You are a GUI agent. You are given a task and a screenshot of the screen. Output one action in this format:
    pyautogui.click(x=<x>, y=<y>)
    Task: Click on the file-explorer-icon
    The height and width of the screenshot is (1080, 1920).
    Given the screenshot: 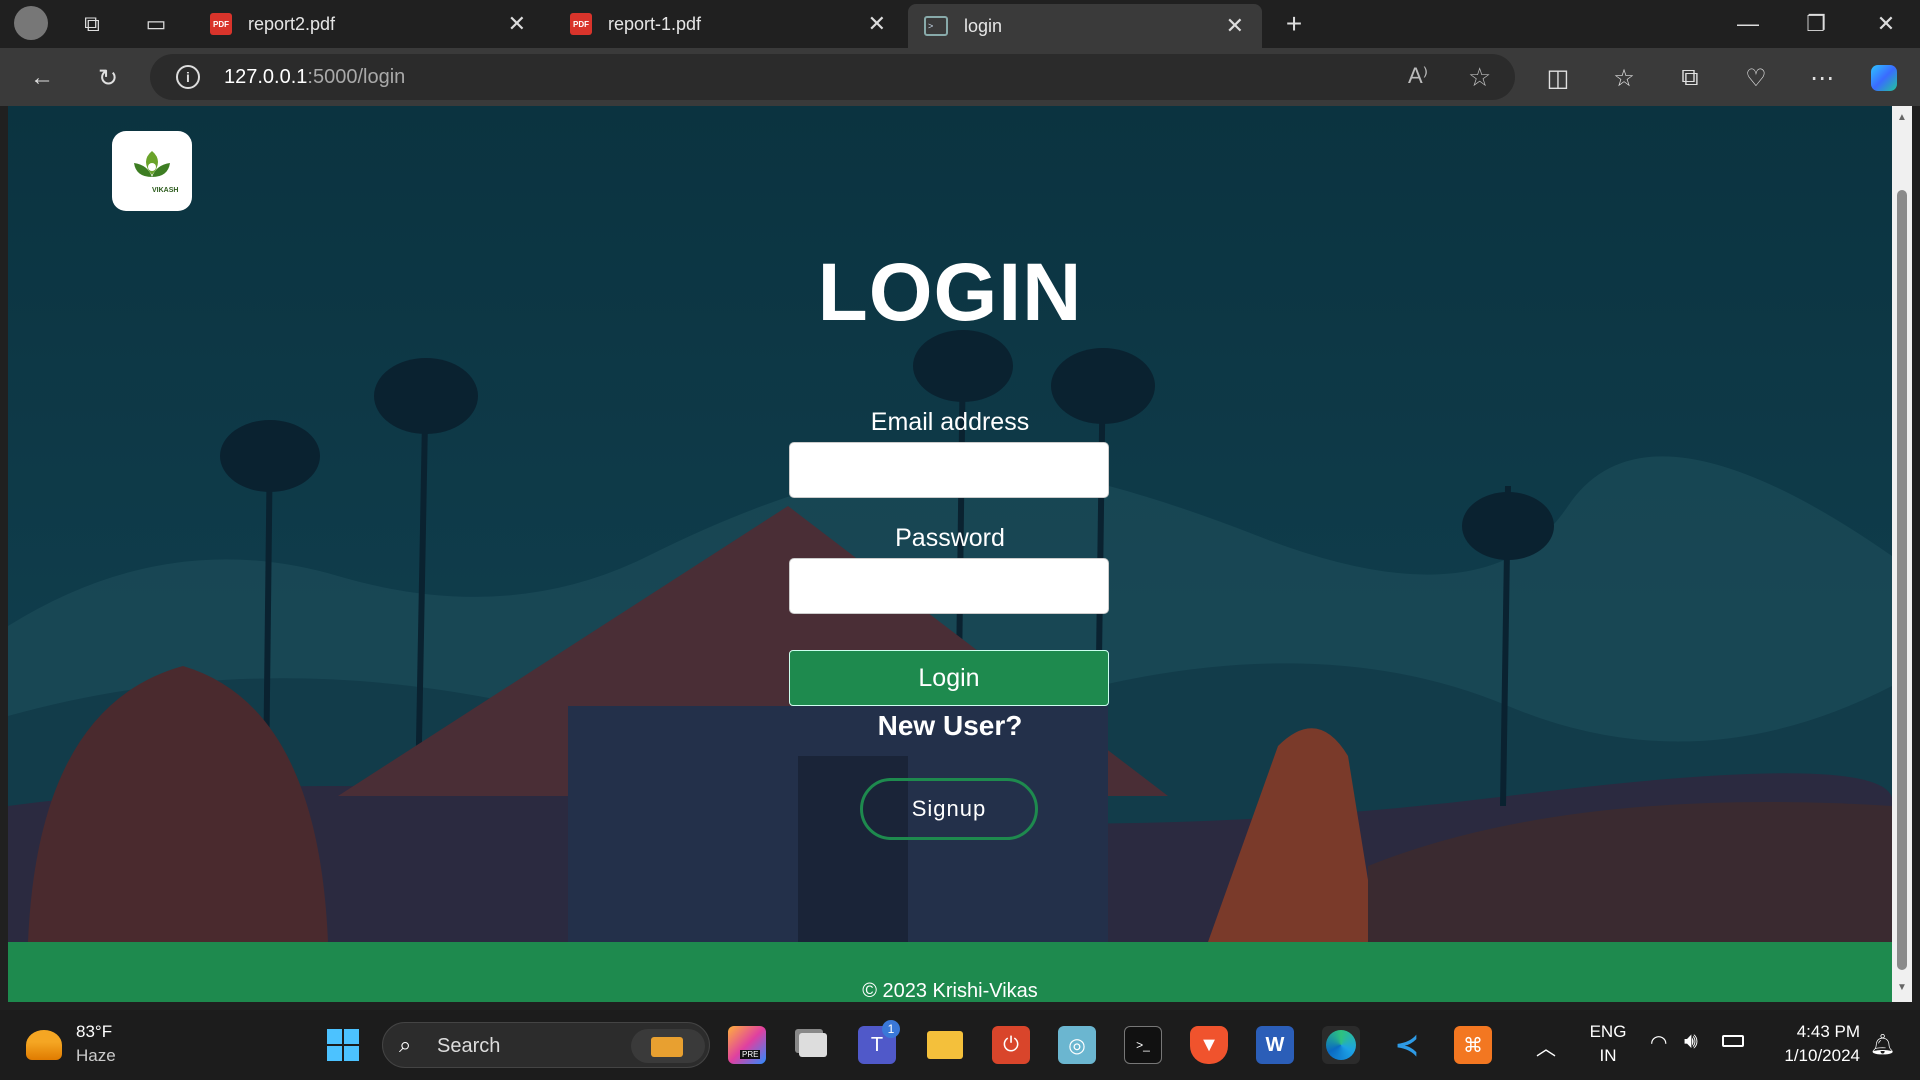 What is the action you would take?
    pyautogui.click(x=945, y=1045)
    